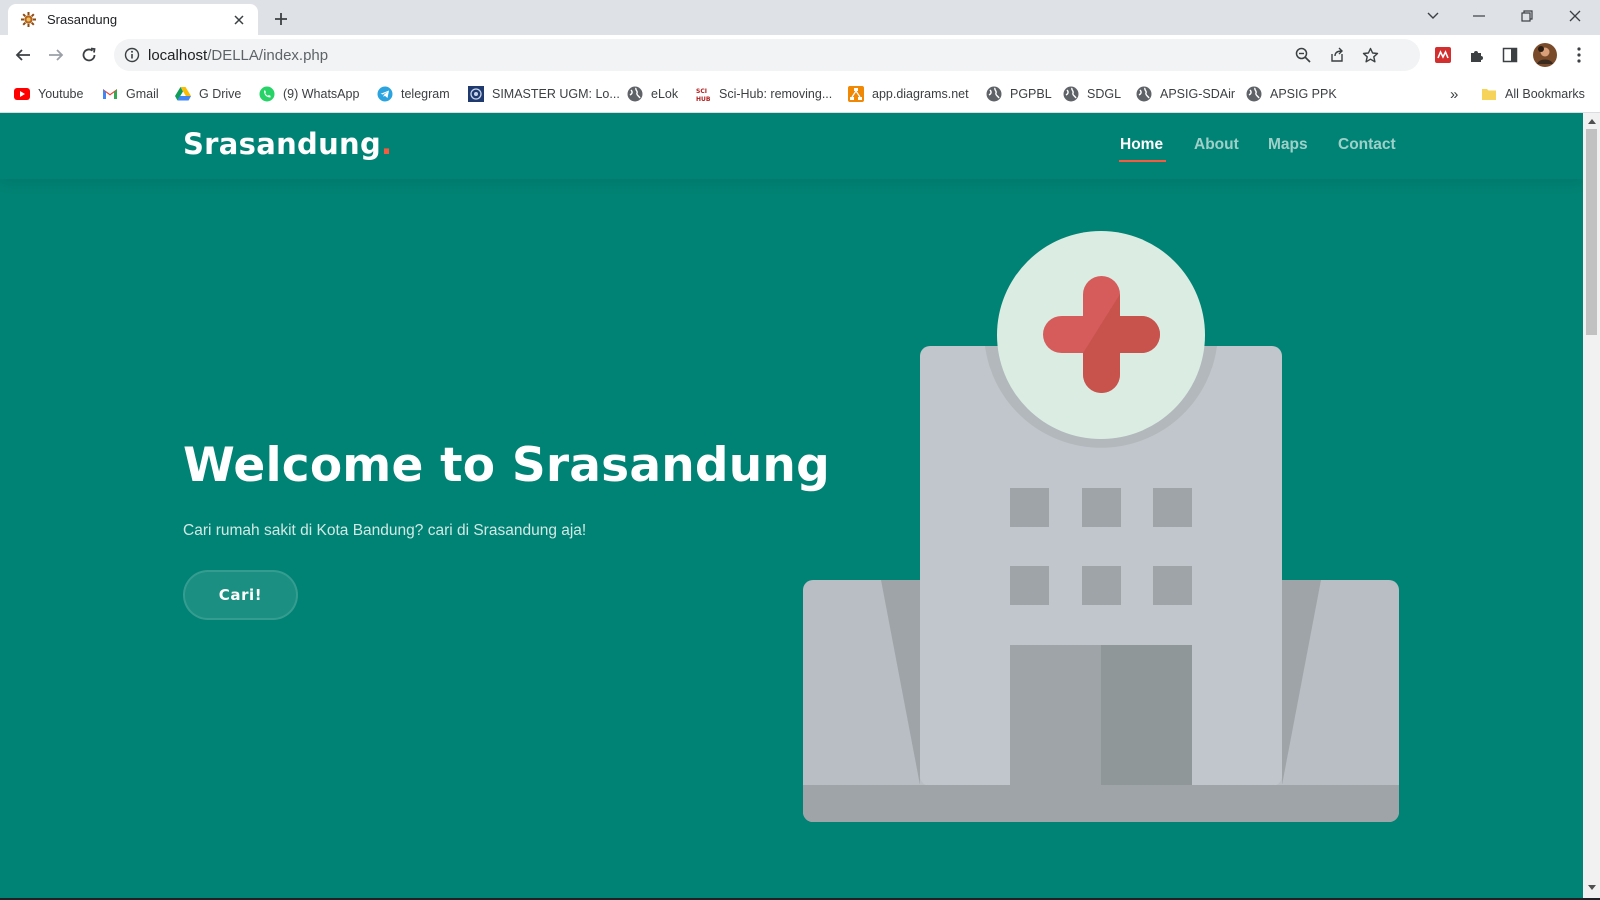 The height and width of the screenshot is (900, 1600). I want to click on bookmark-label: app.diagrams.net, so click(920, 94).